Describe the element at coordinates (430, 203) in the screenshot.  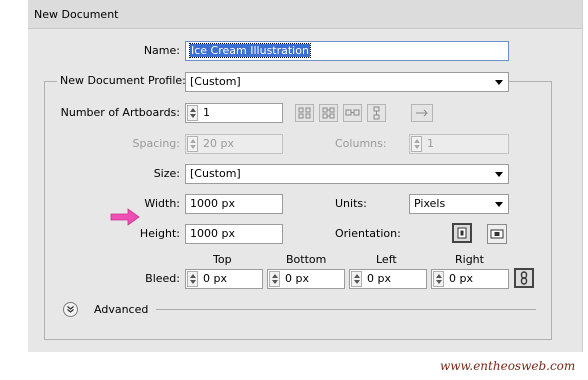
I see `units-value: Pixels` at that location.